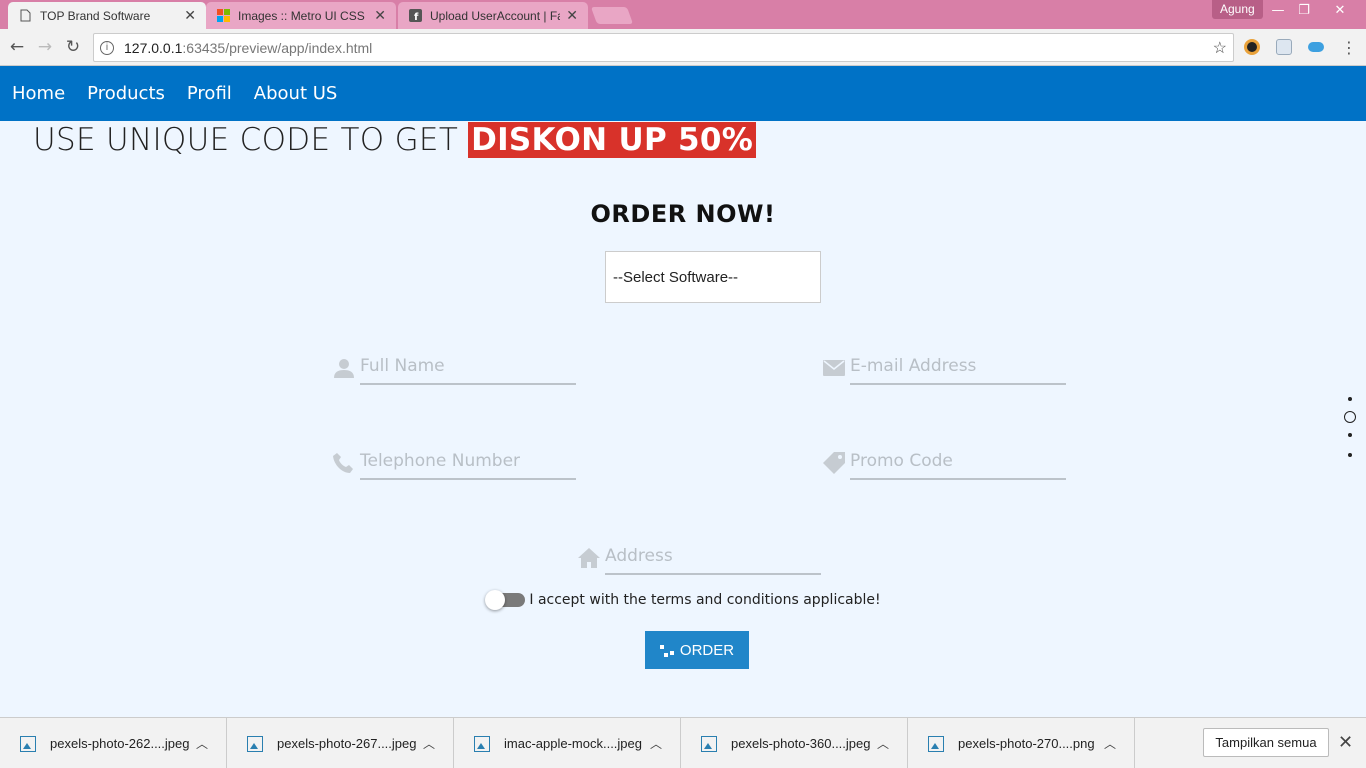 This screenshot has width=1366, height=768. I want to click on order-title: ORDER NOW!, so click(683, 214).